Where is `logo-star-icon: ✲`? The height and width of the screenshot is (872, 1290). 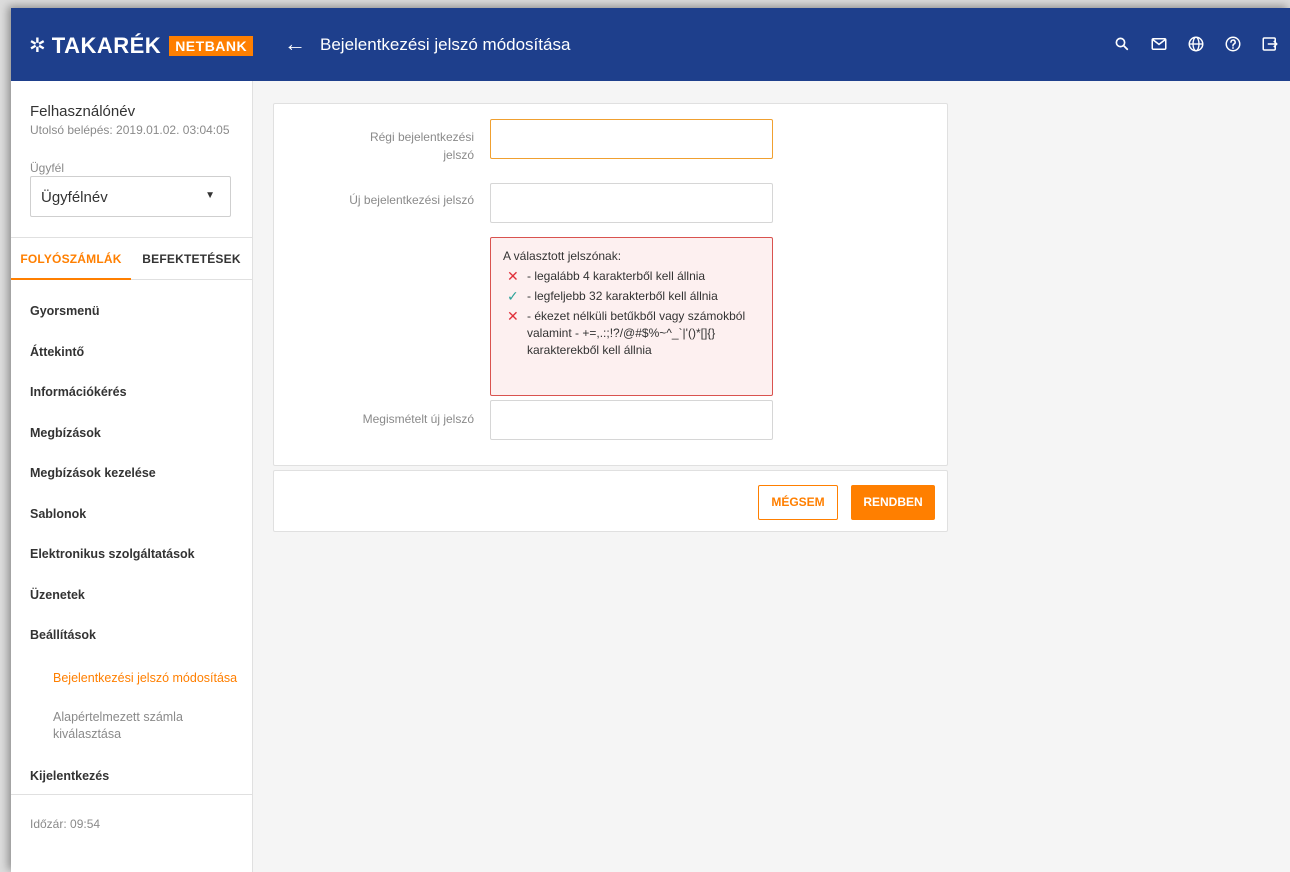 logo-star-icon: ✲ is located at coordinates (37, 46).